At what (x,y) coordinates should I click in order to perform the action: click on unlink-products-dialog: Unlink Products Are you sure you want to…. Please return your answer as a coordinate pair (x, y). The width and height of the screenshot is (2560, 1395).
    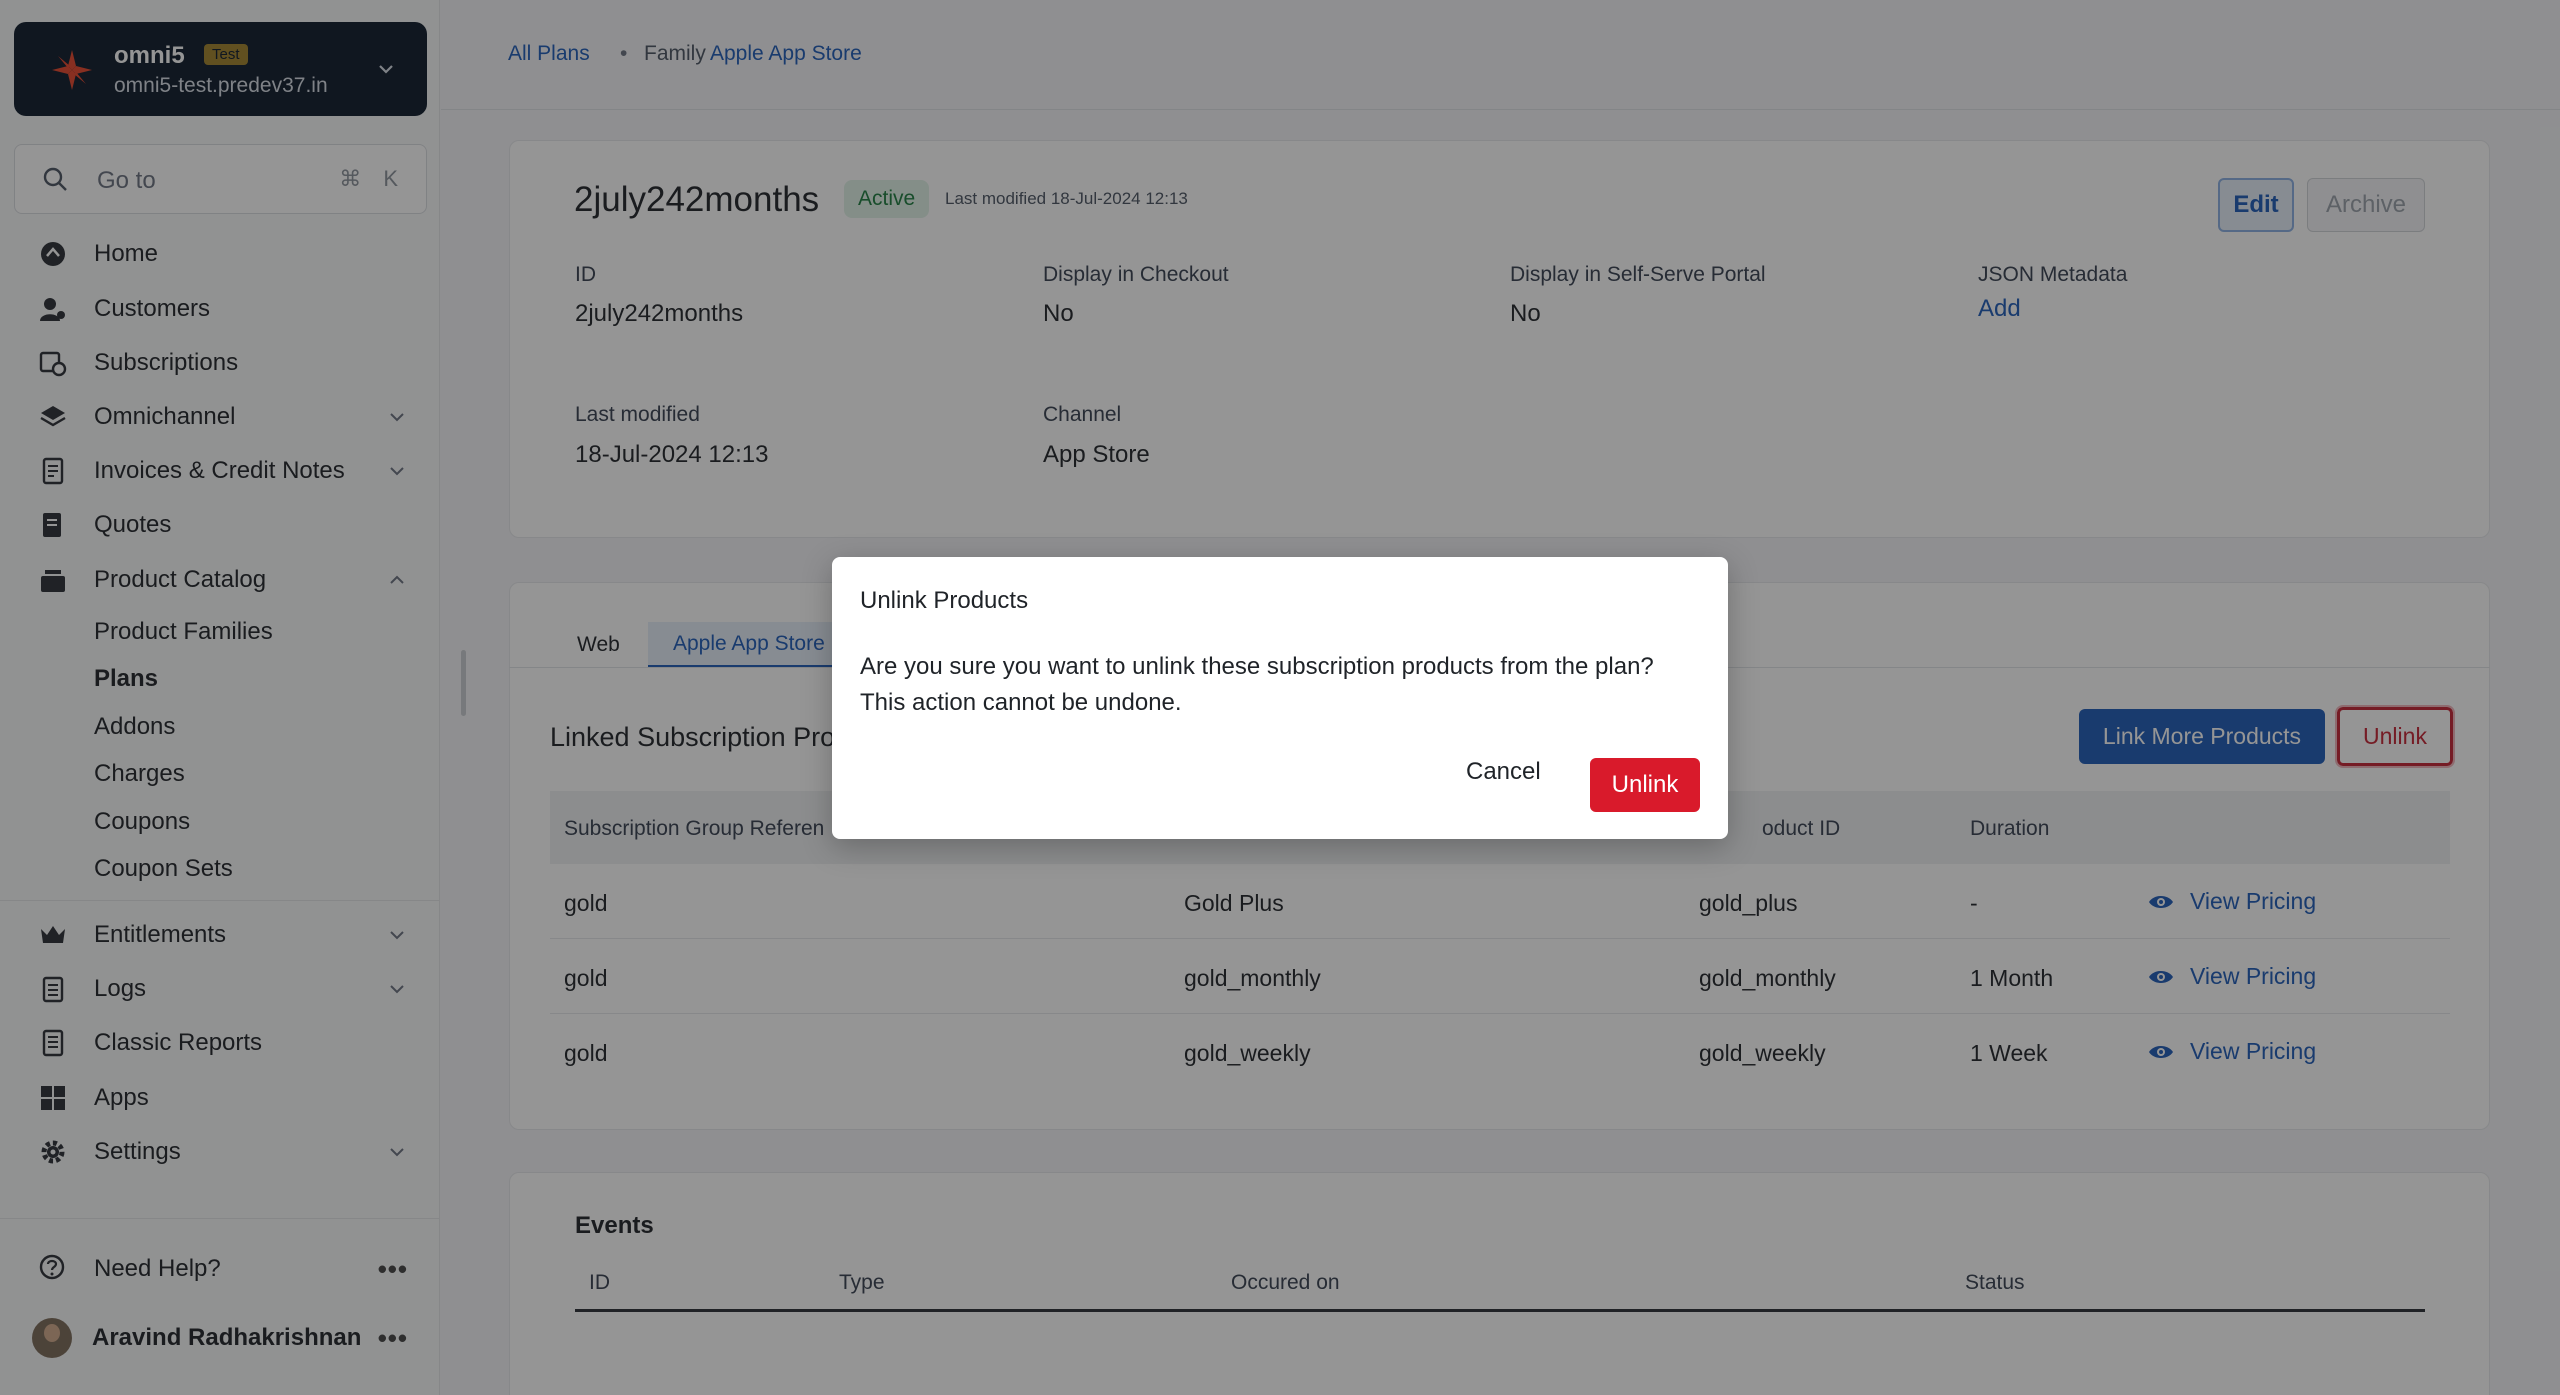
    Looking at the image, I should click on (1280, 698).